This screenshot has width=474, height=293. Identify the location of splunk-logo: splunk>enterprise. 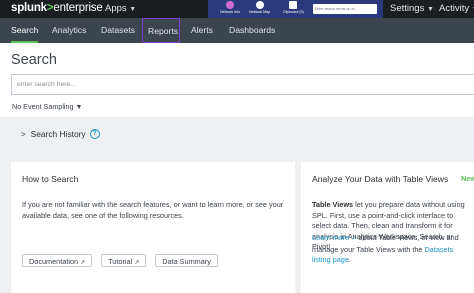
(57, 8).